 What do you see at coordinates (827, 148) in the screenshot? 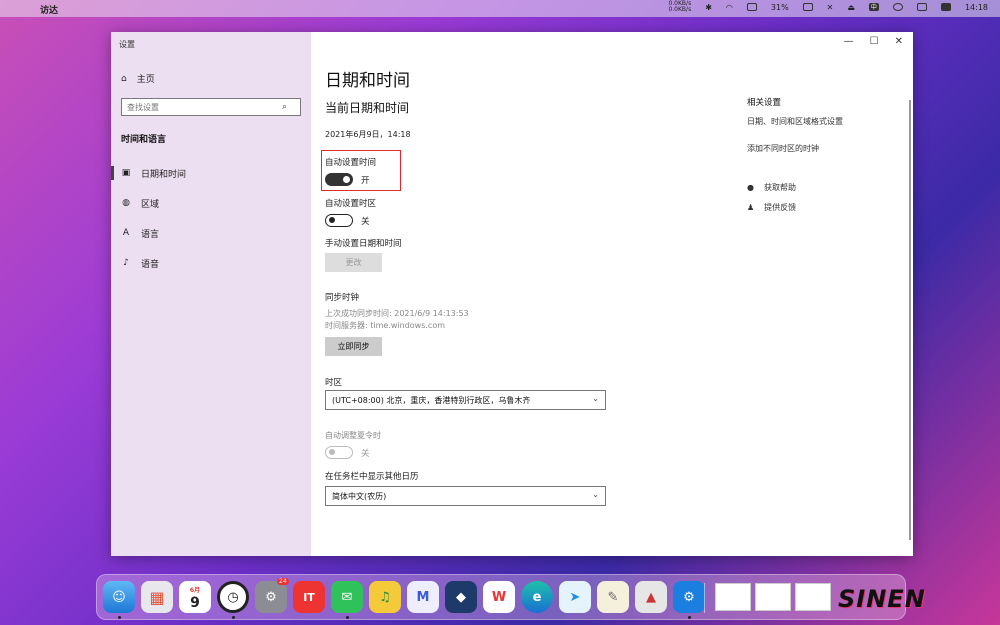
I see `add-clock-link: 添加不同时区的时钟` at bounding box center [827, 148].